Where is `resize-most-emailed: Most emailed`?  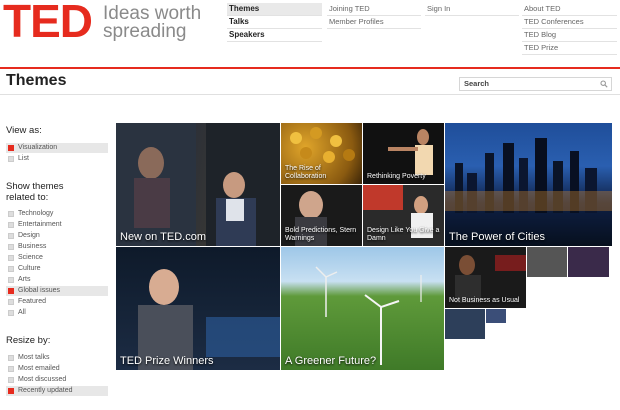 resize-most-emailed: Most emailed is located at coordinates (57, 369).